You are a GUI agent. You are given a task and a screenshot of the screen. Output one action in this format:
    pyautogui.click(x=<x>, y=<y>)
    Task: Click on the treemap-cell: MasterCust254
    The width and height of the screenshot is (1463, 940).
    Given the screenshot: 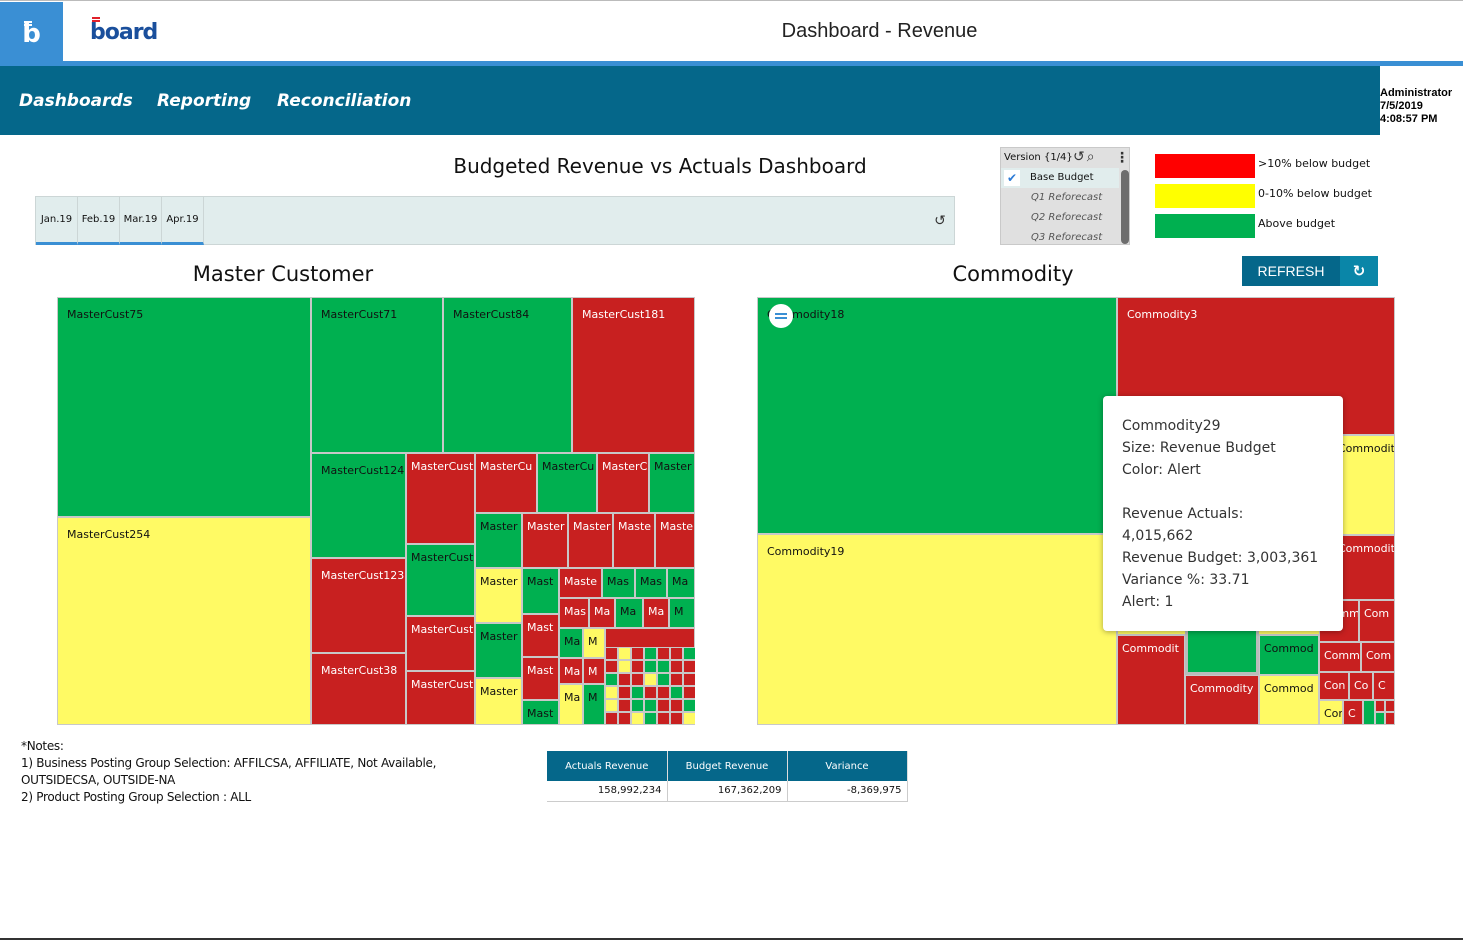 What is the action you would take?
    pyautogui.click(x=184, y=621)
    